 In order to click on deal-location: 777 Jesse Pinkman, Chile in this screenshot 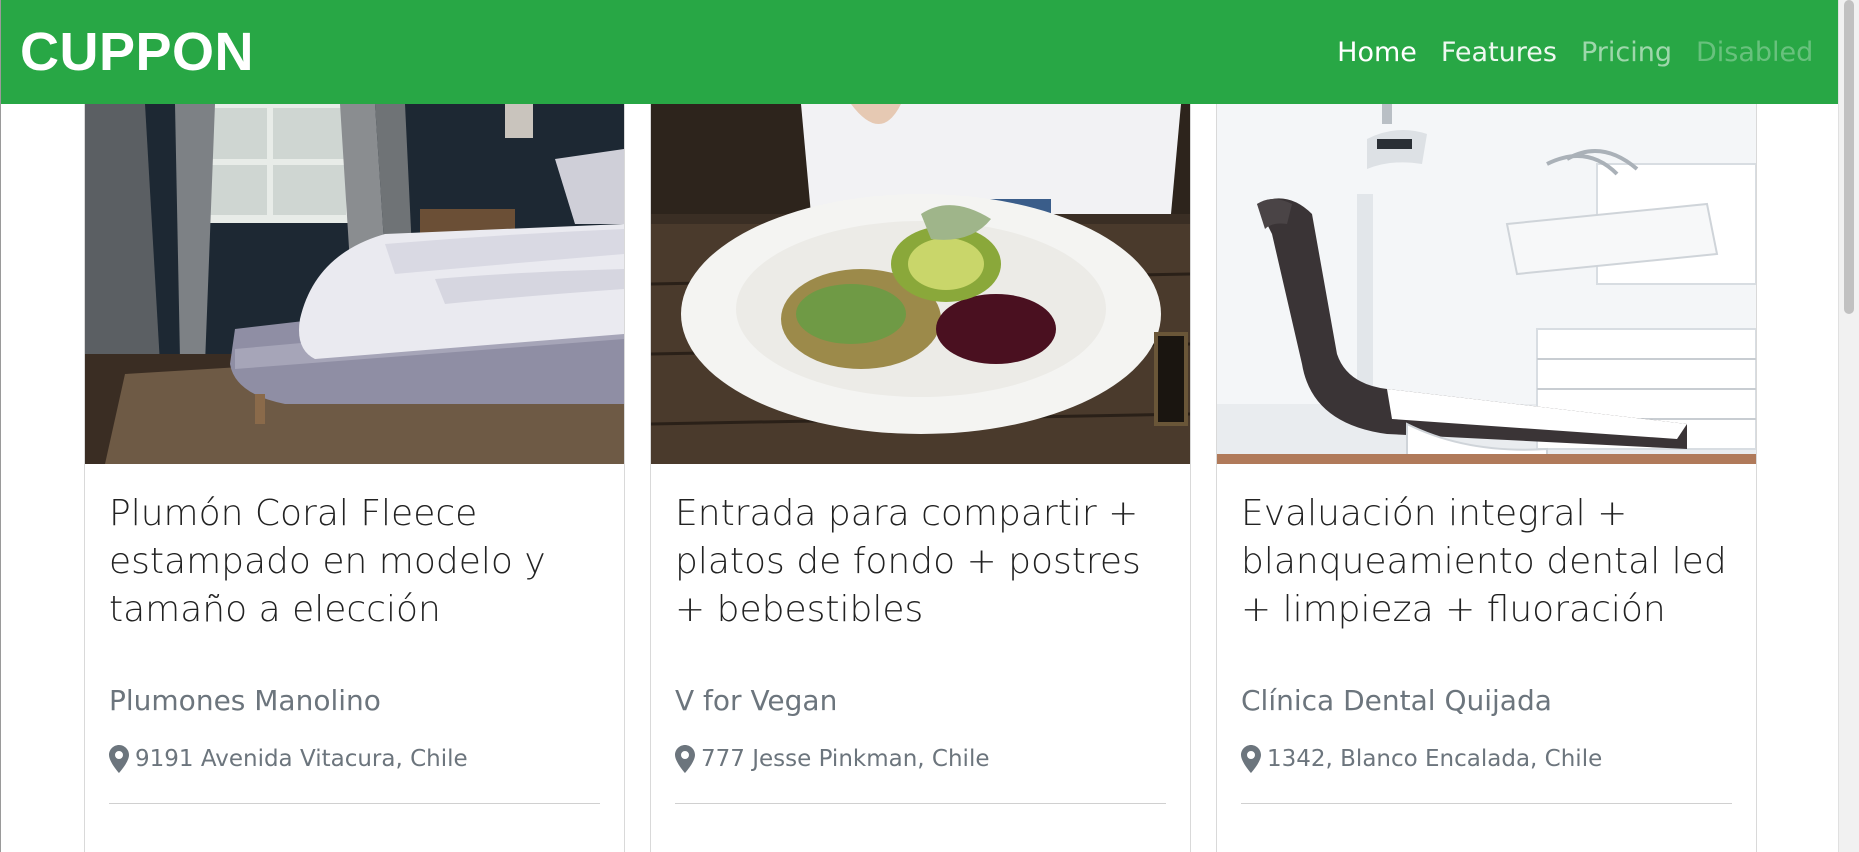, I will do `click(920, 759)`.